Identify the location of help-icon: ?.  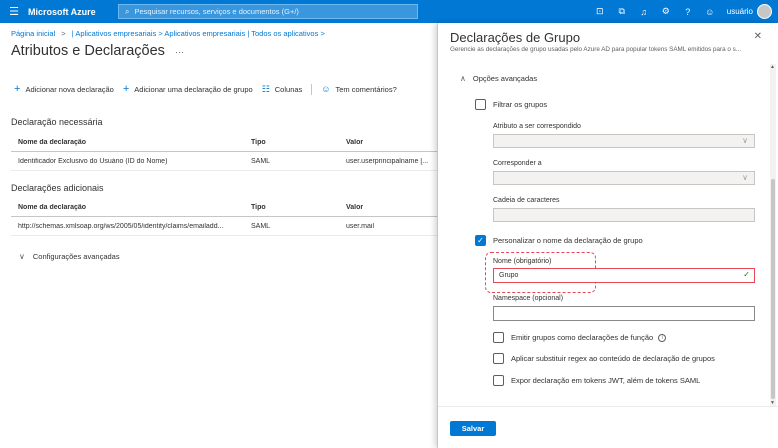
(688, 12).